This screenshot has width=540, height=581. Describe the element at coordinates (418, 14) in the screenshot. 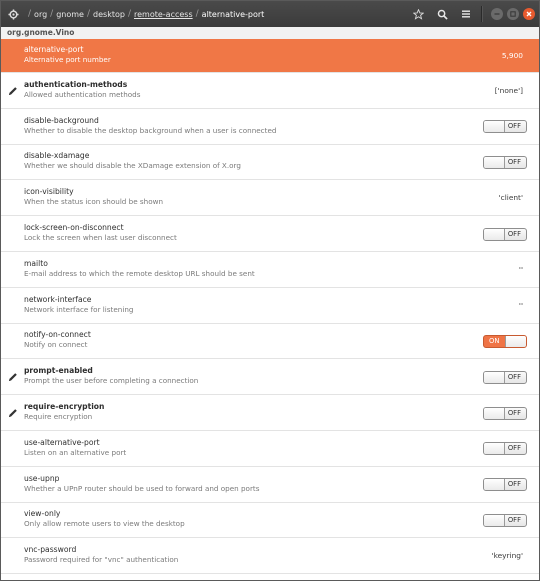

I see `star-icon` at that location.